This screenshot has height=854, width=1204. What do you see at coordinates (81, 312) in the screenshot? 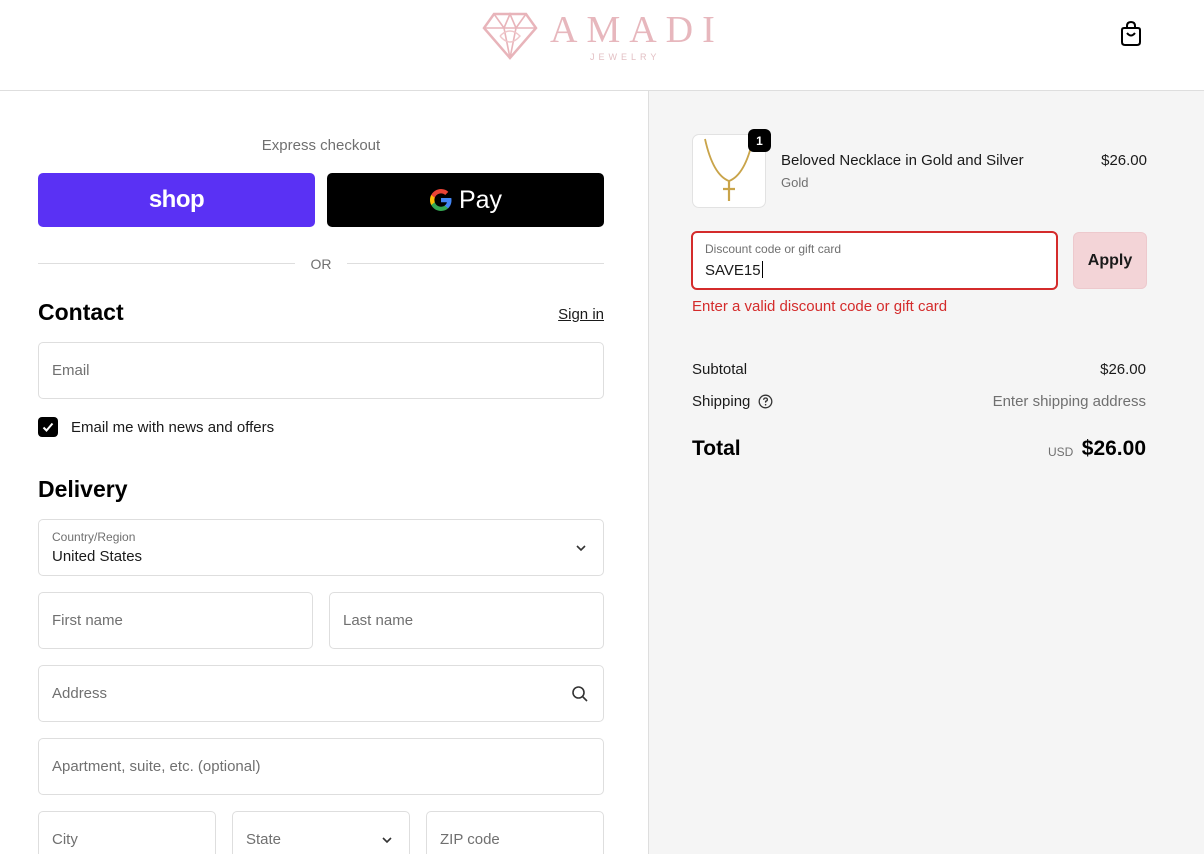
I see `contact-heading: Contact` at bounding box center [81, 312].